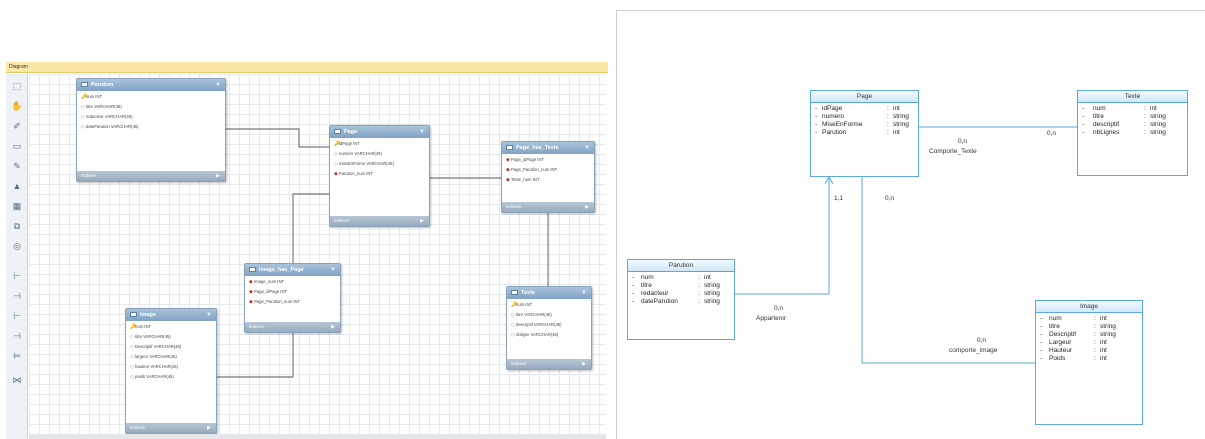 This screenshot has height=439, width=1205. What do you see at coordinates (548, 180) in the screenshot?
I see `er-column: ◆Texte_num INT` at bounding box center [548, 180].